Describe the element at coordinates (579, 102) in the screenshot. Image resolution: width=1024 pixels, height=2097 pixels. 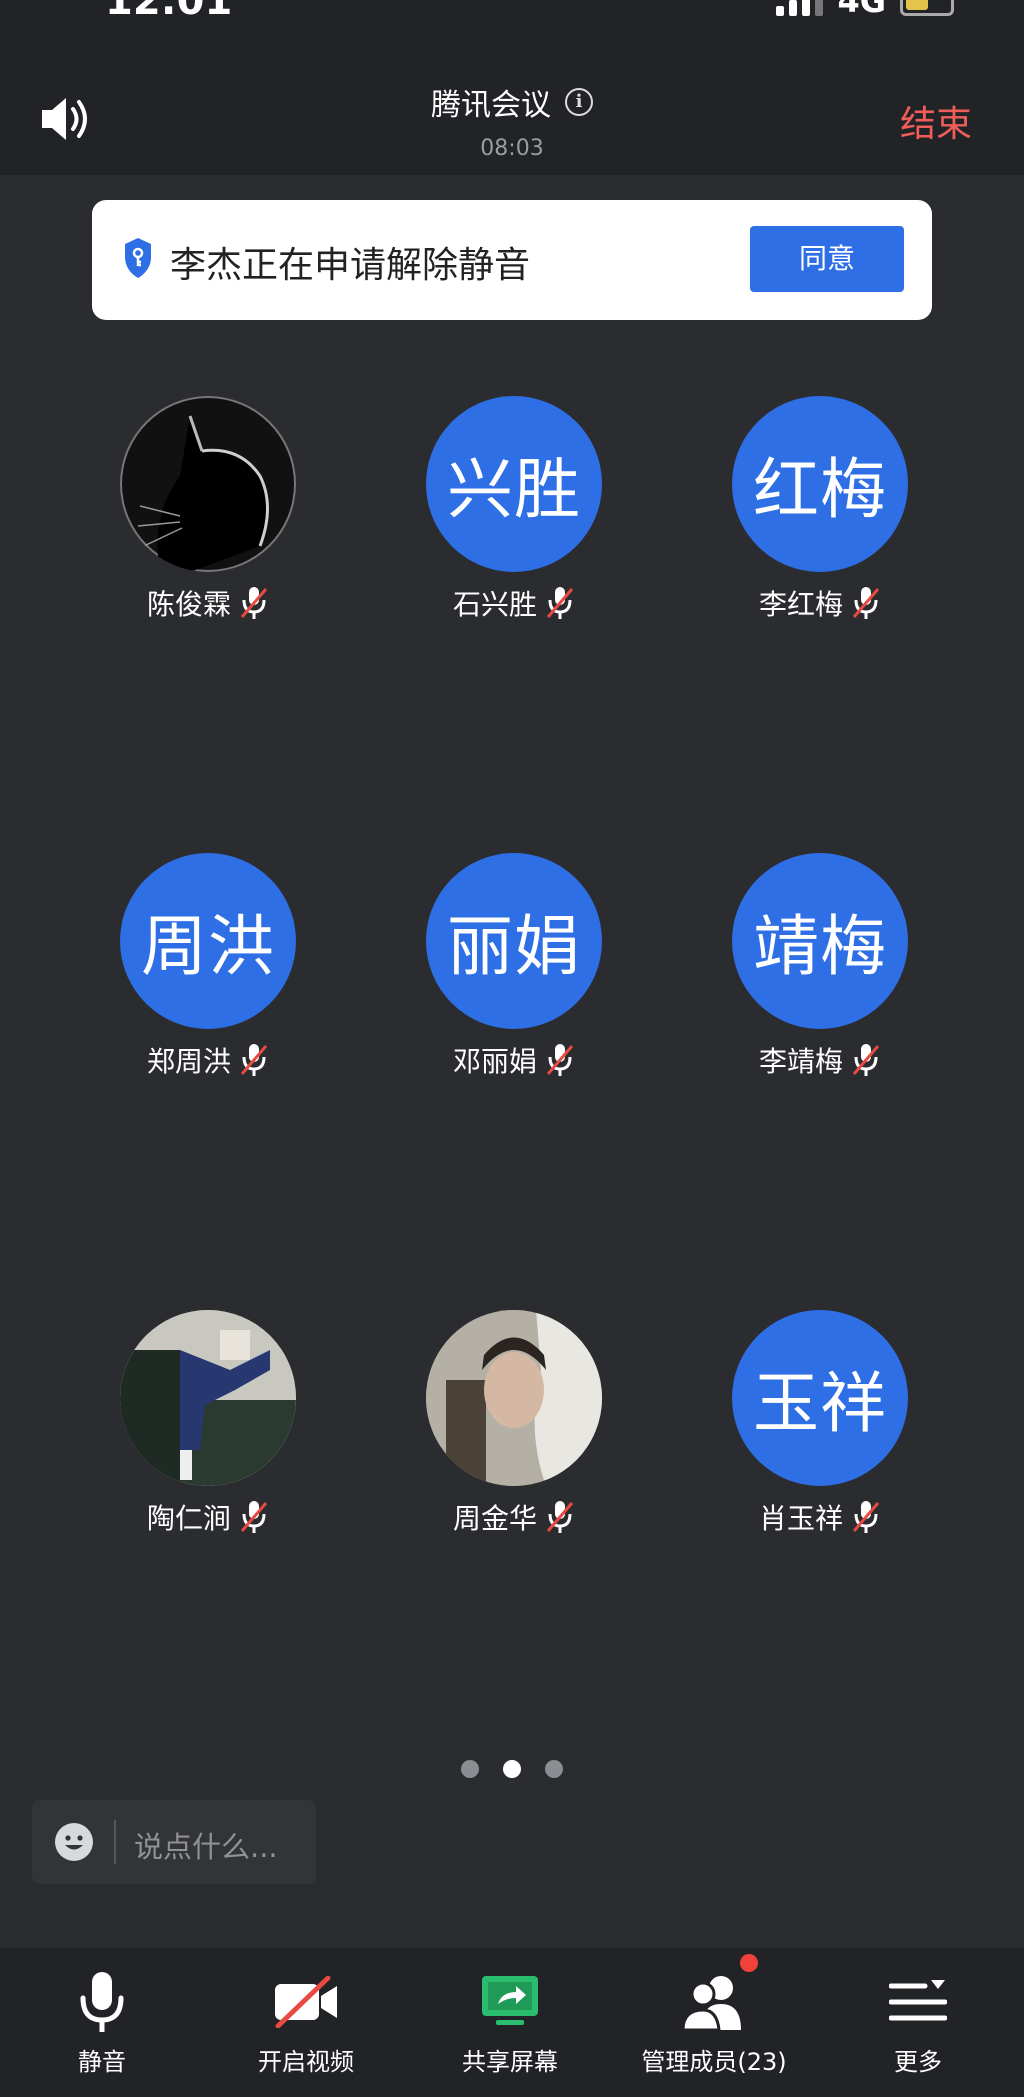
I see `info-icon` at that location.